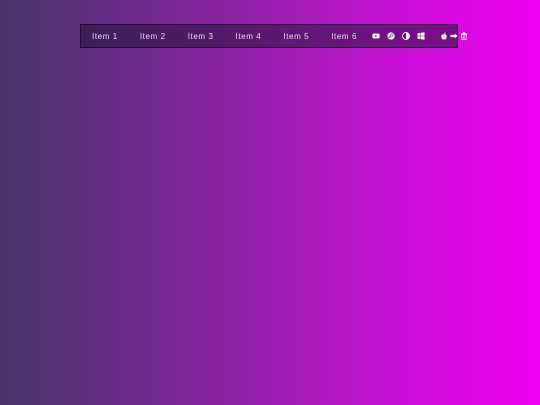 The width and height of the screenshot is (540, 405). I want to click on youtube-icon, so click(376, 36).